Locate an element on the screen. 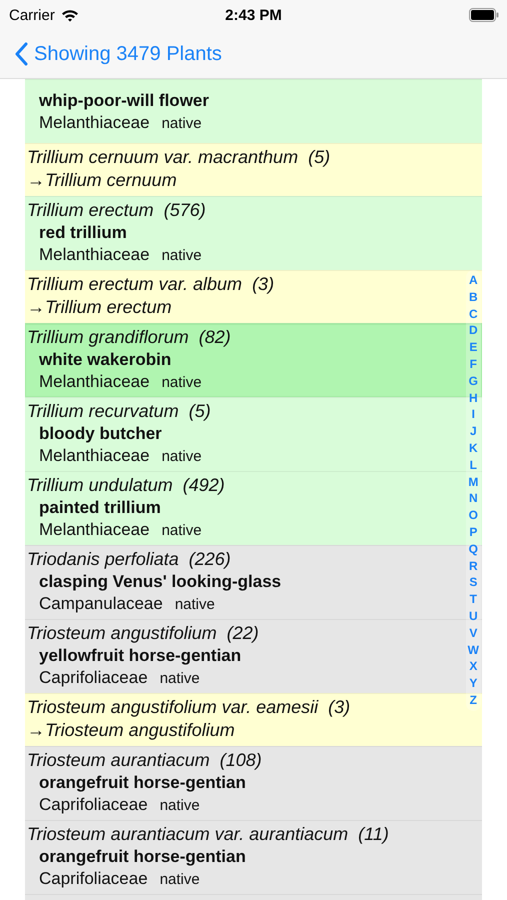  scientific-name: Triodanis perfoliata (226) is located at coordinates (129, 559).